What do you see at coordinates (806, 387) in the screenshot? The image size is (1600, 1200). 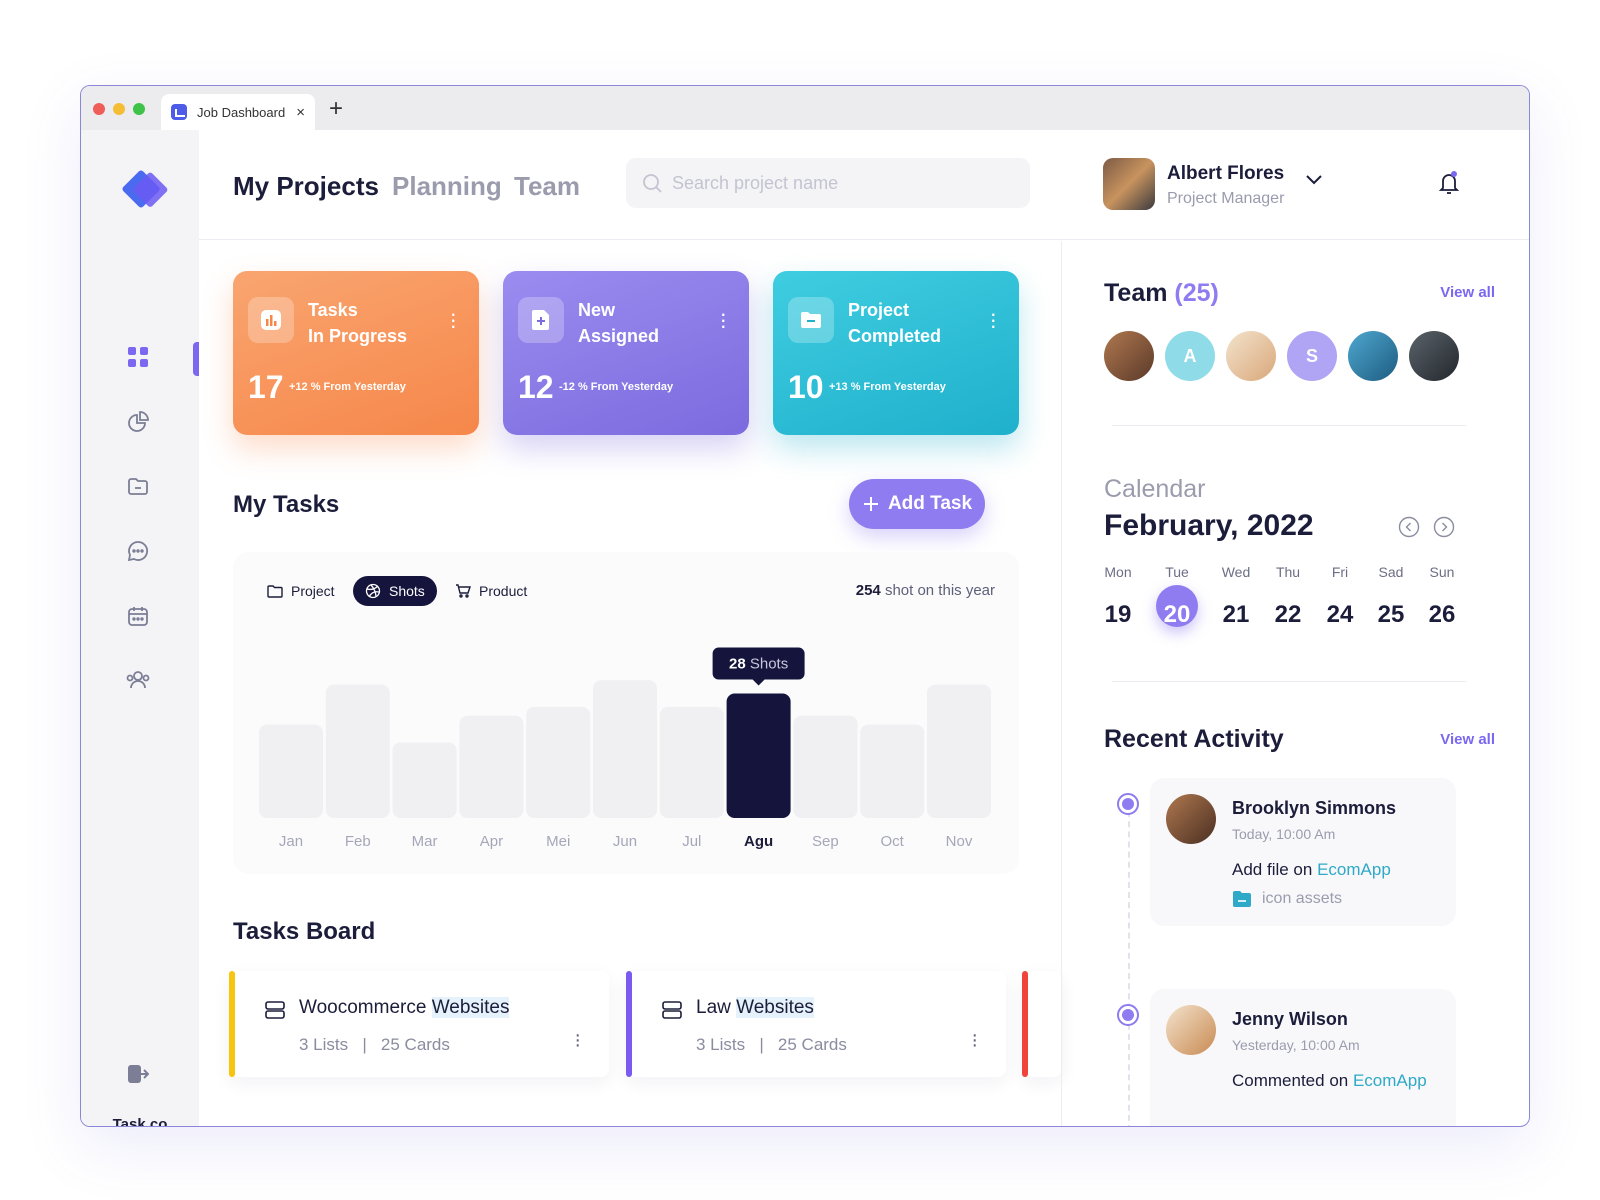 I see `stat-card-value: 10` at bounding box center [806, 387].